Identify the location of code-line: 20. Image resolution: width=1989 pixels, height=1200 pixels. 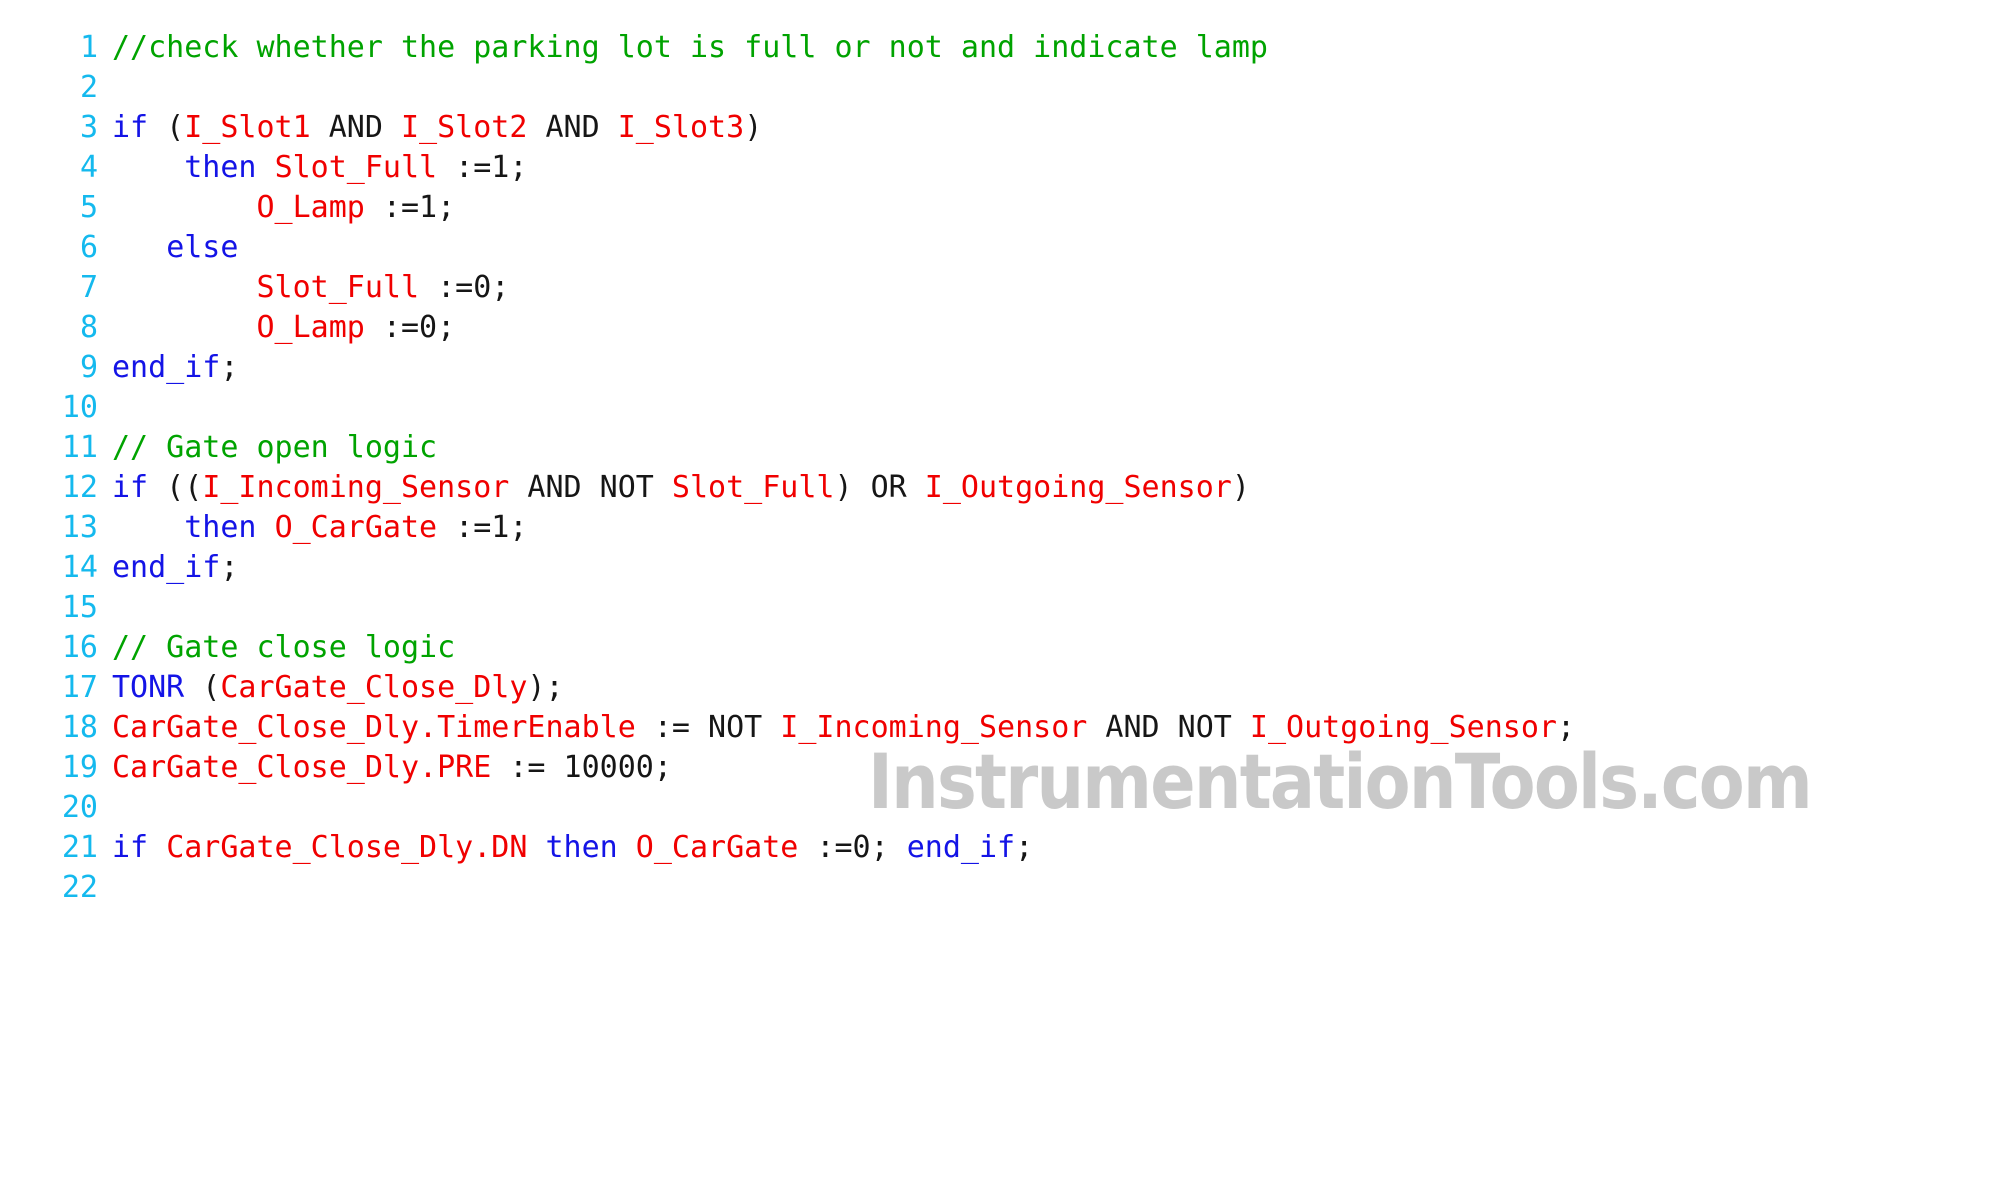
(994, 808).